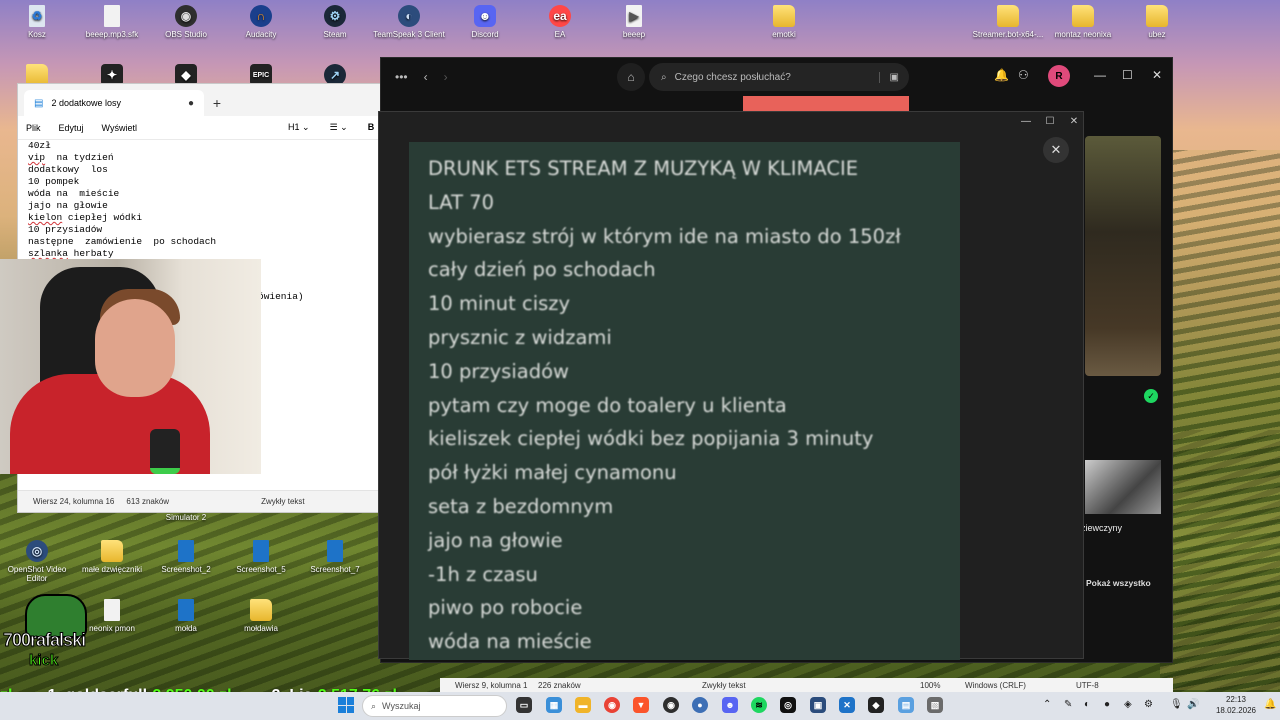 This screenshot has width=1280, height=720. Describe the element at coordinates (560, 22) in the screenshot. I see `desktop-icon-ea: ea EA` at that location.